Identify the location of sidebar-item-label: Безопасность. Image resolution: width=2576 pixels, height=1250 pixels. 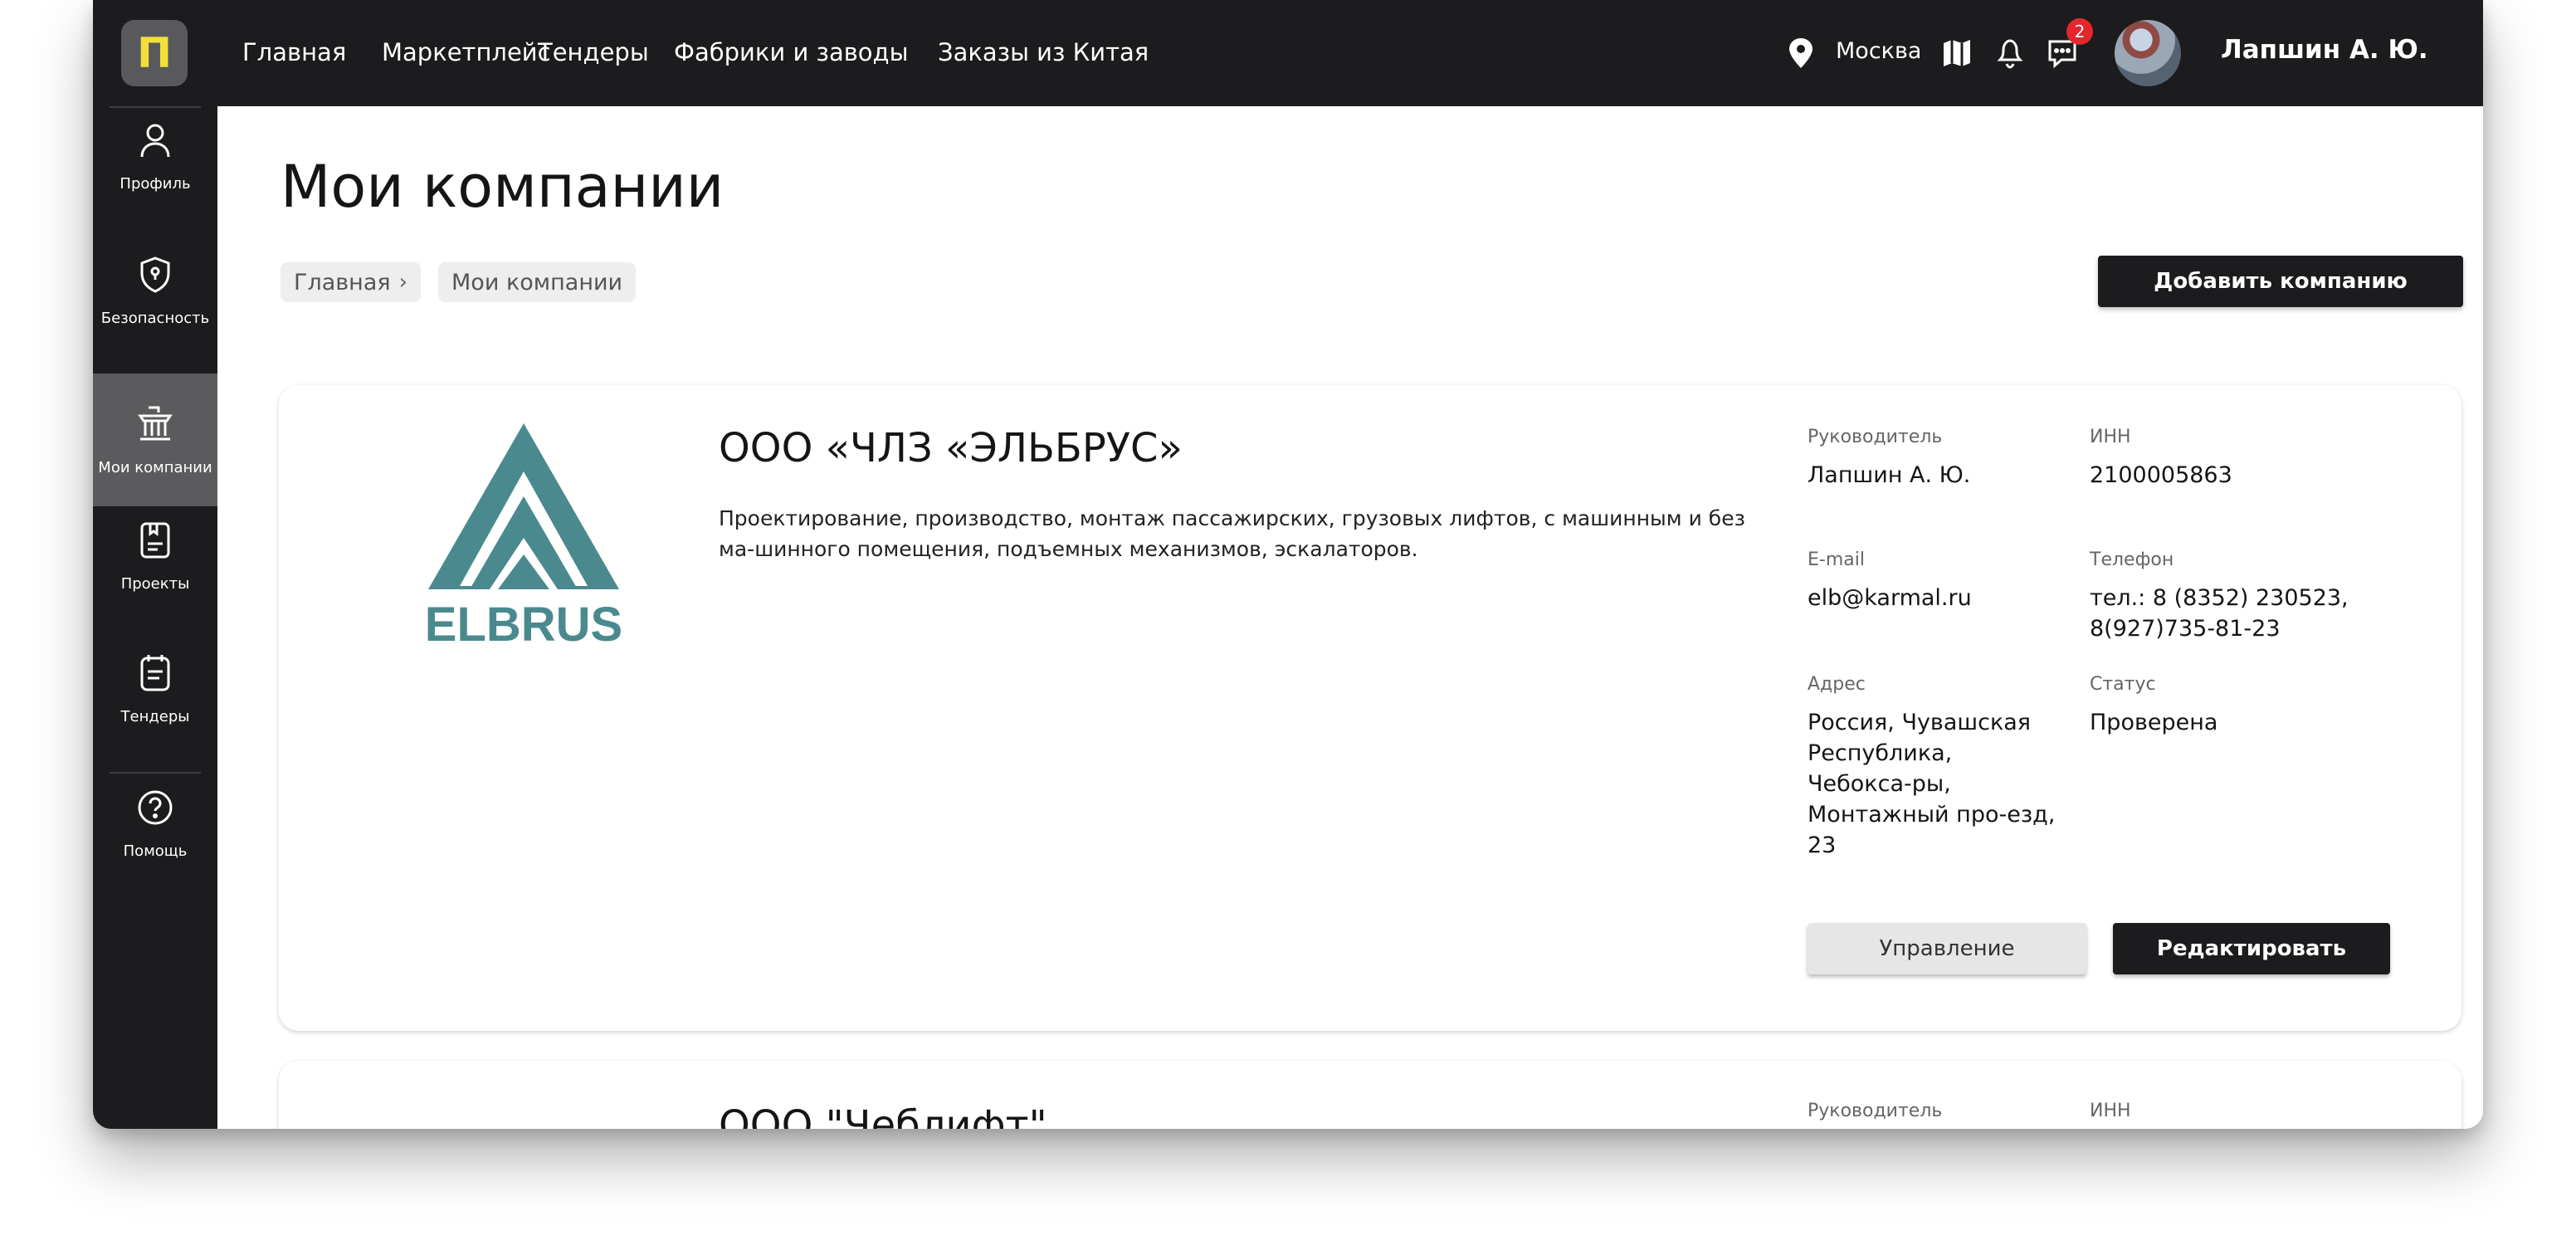
(155, 318).